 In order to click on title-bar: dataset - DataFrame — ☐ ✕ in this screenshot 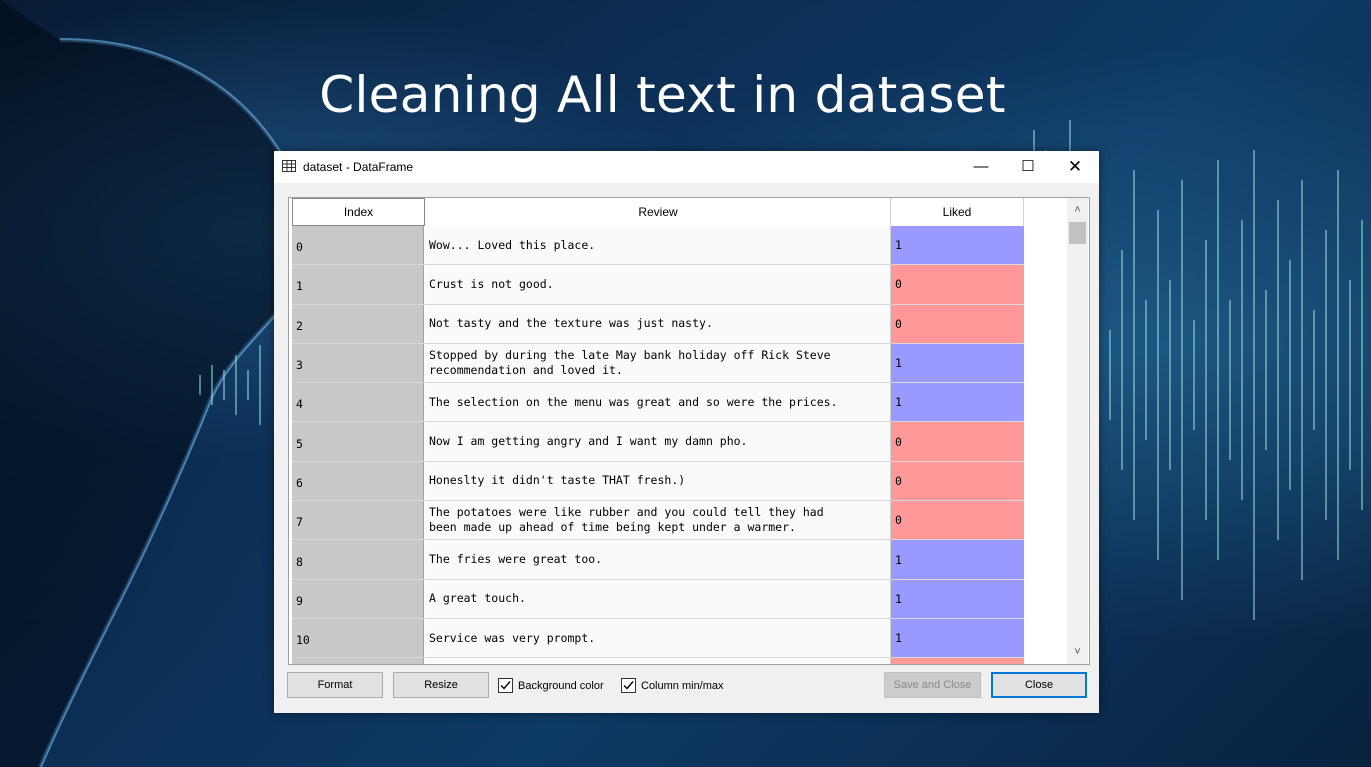, I will do `click(686, 167)`.